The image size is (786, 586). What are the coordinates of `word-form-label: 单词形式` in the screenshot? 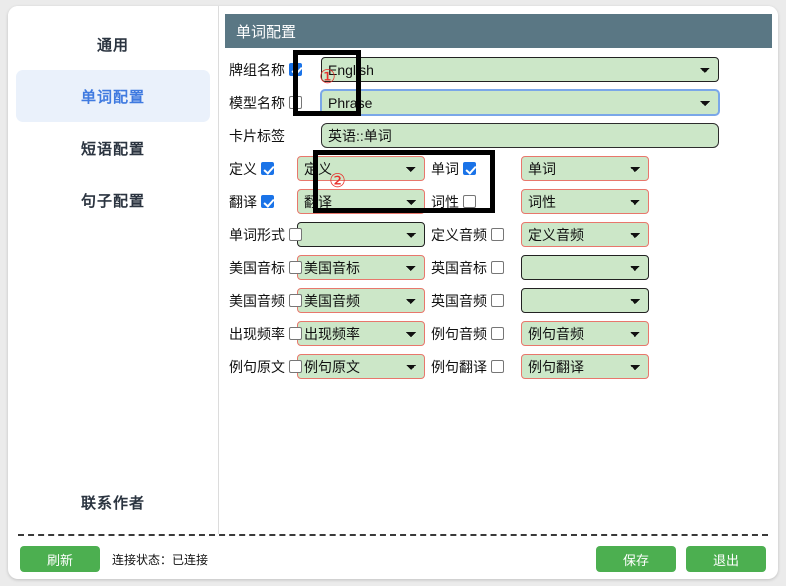 It's located at (257, 234).